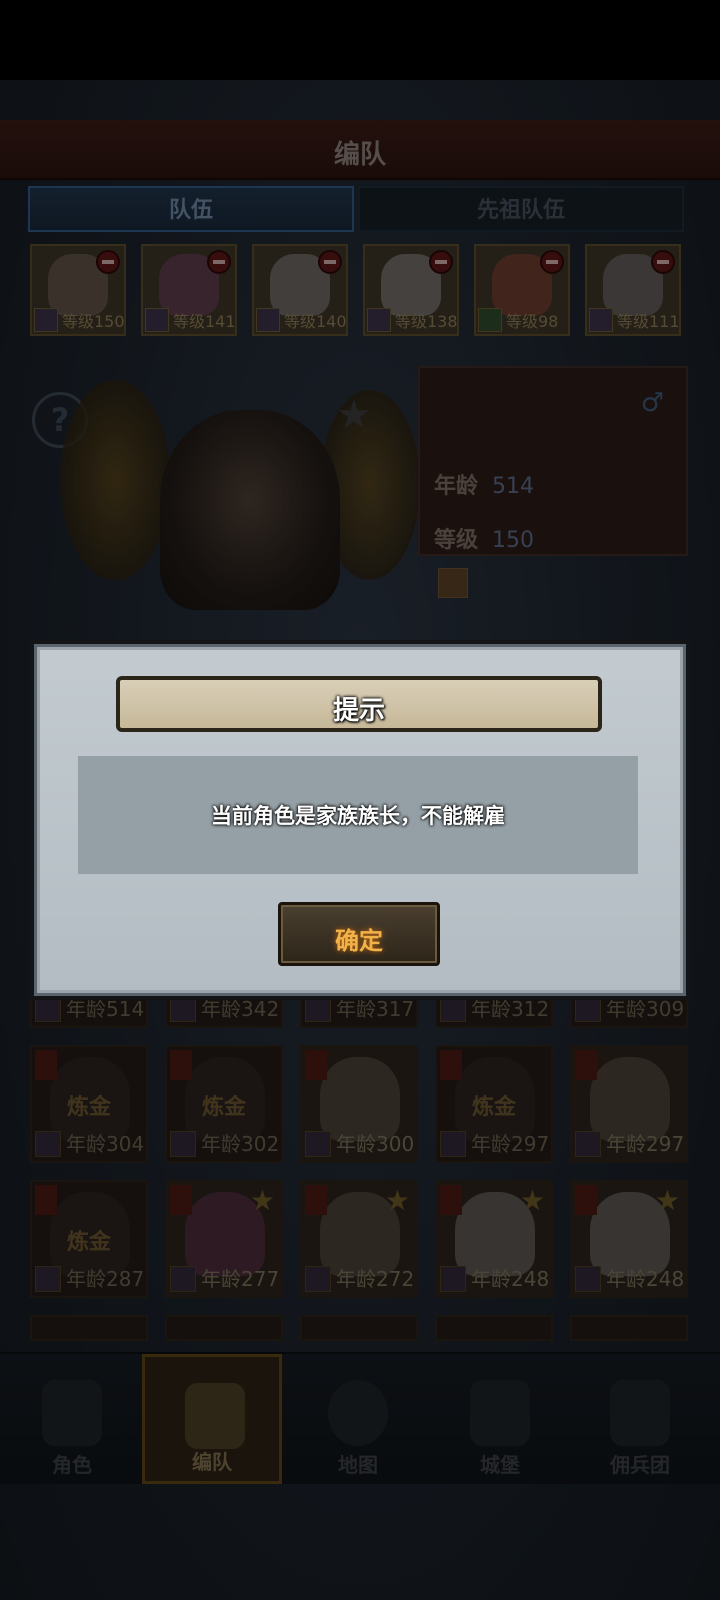 This screenshot has height=1600, width=720. I want to click on confirm-button: 确定, so click(359, 934).